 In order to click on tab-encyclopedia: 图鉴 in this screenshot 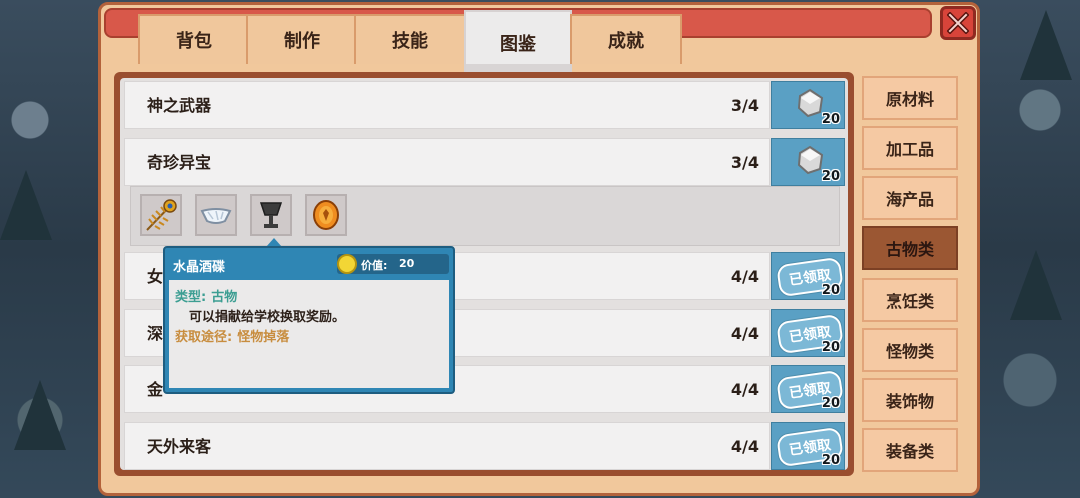, I will do `click(518, 42)`.